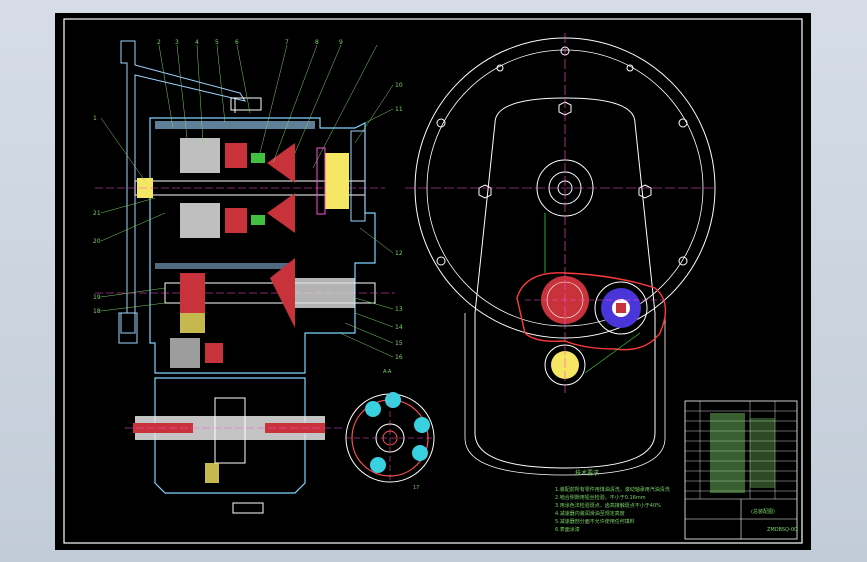 The image size is (867, 562). I want to click on part-label-13: 13, so click(399, 309).